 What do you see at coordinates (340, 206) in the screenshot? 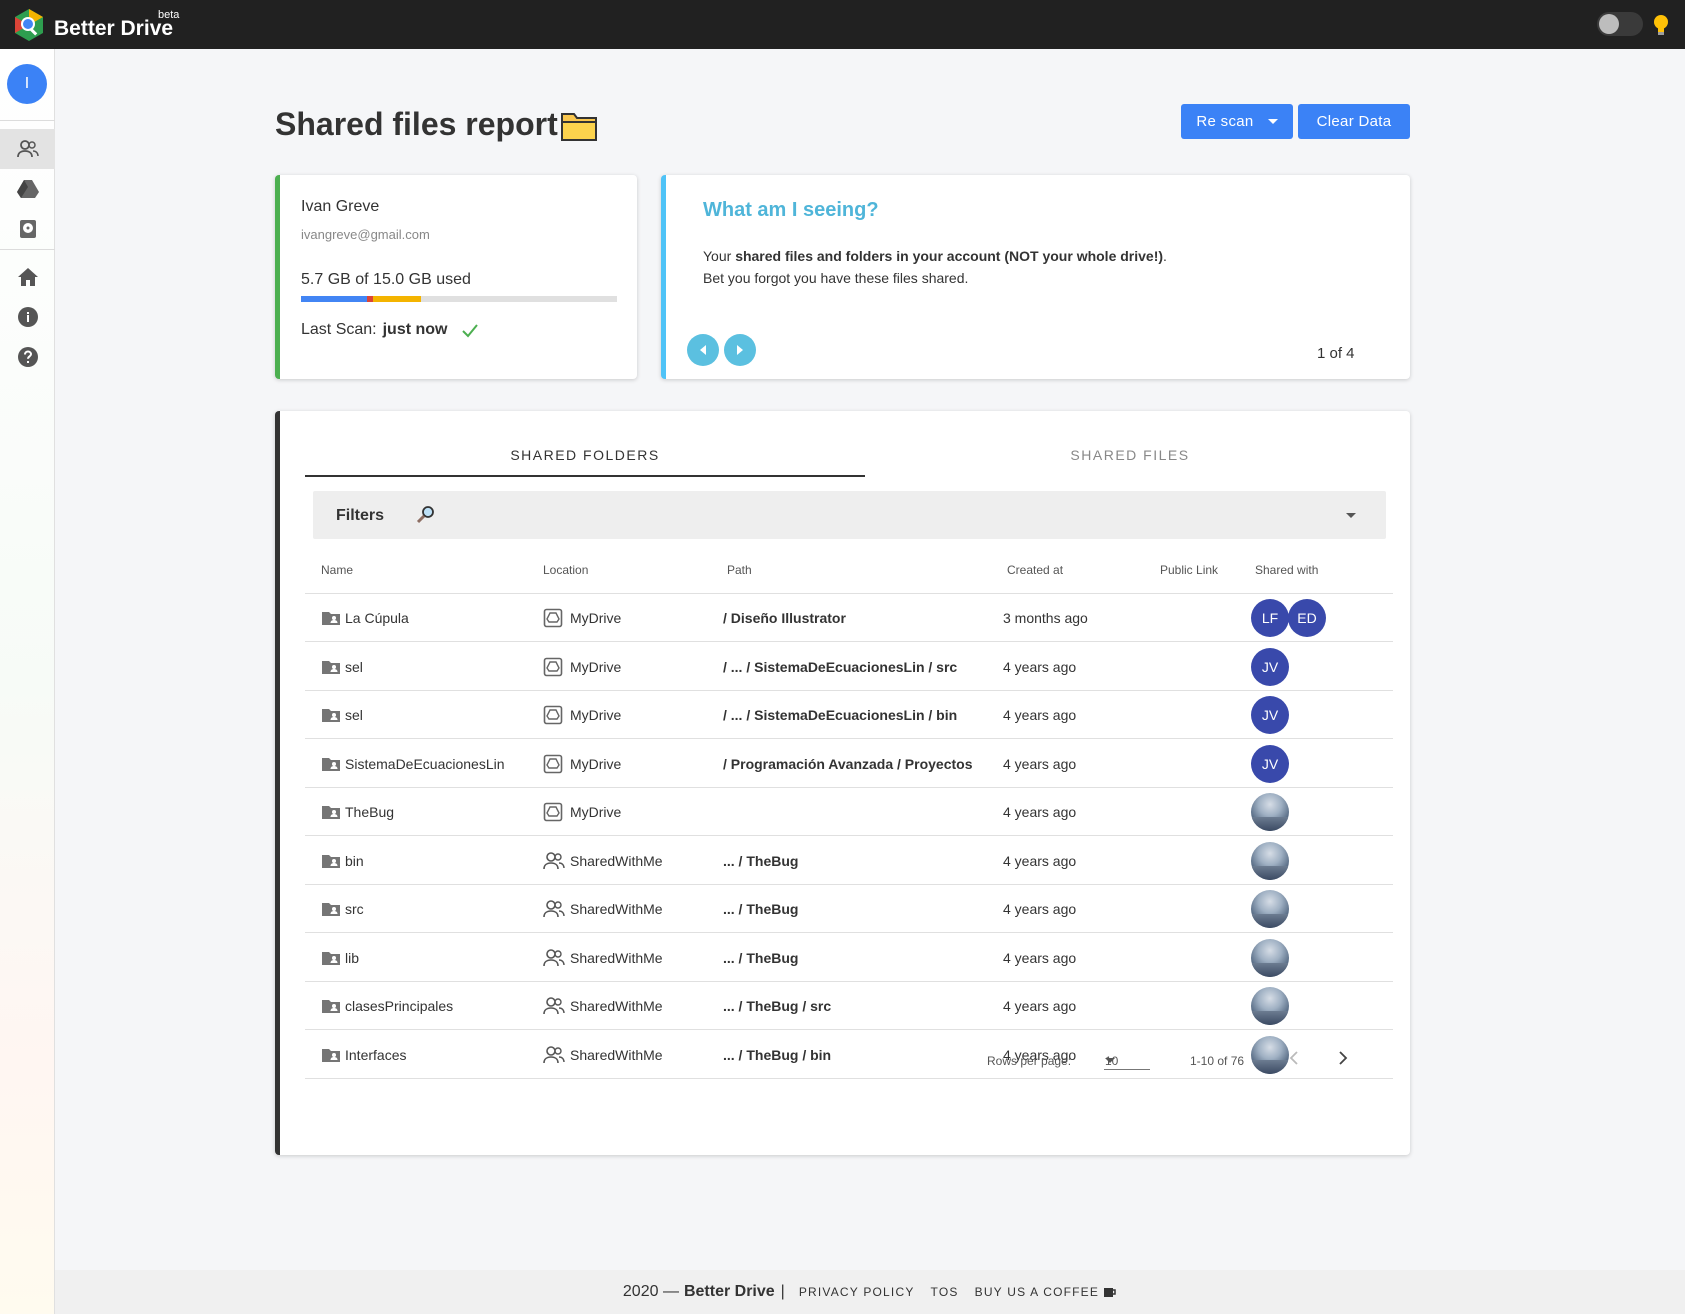
I see `user-name: Ivan Greve` at bounding box center [340, 206].